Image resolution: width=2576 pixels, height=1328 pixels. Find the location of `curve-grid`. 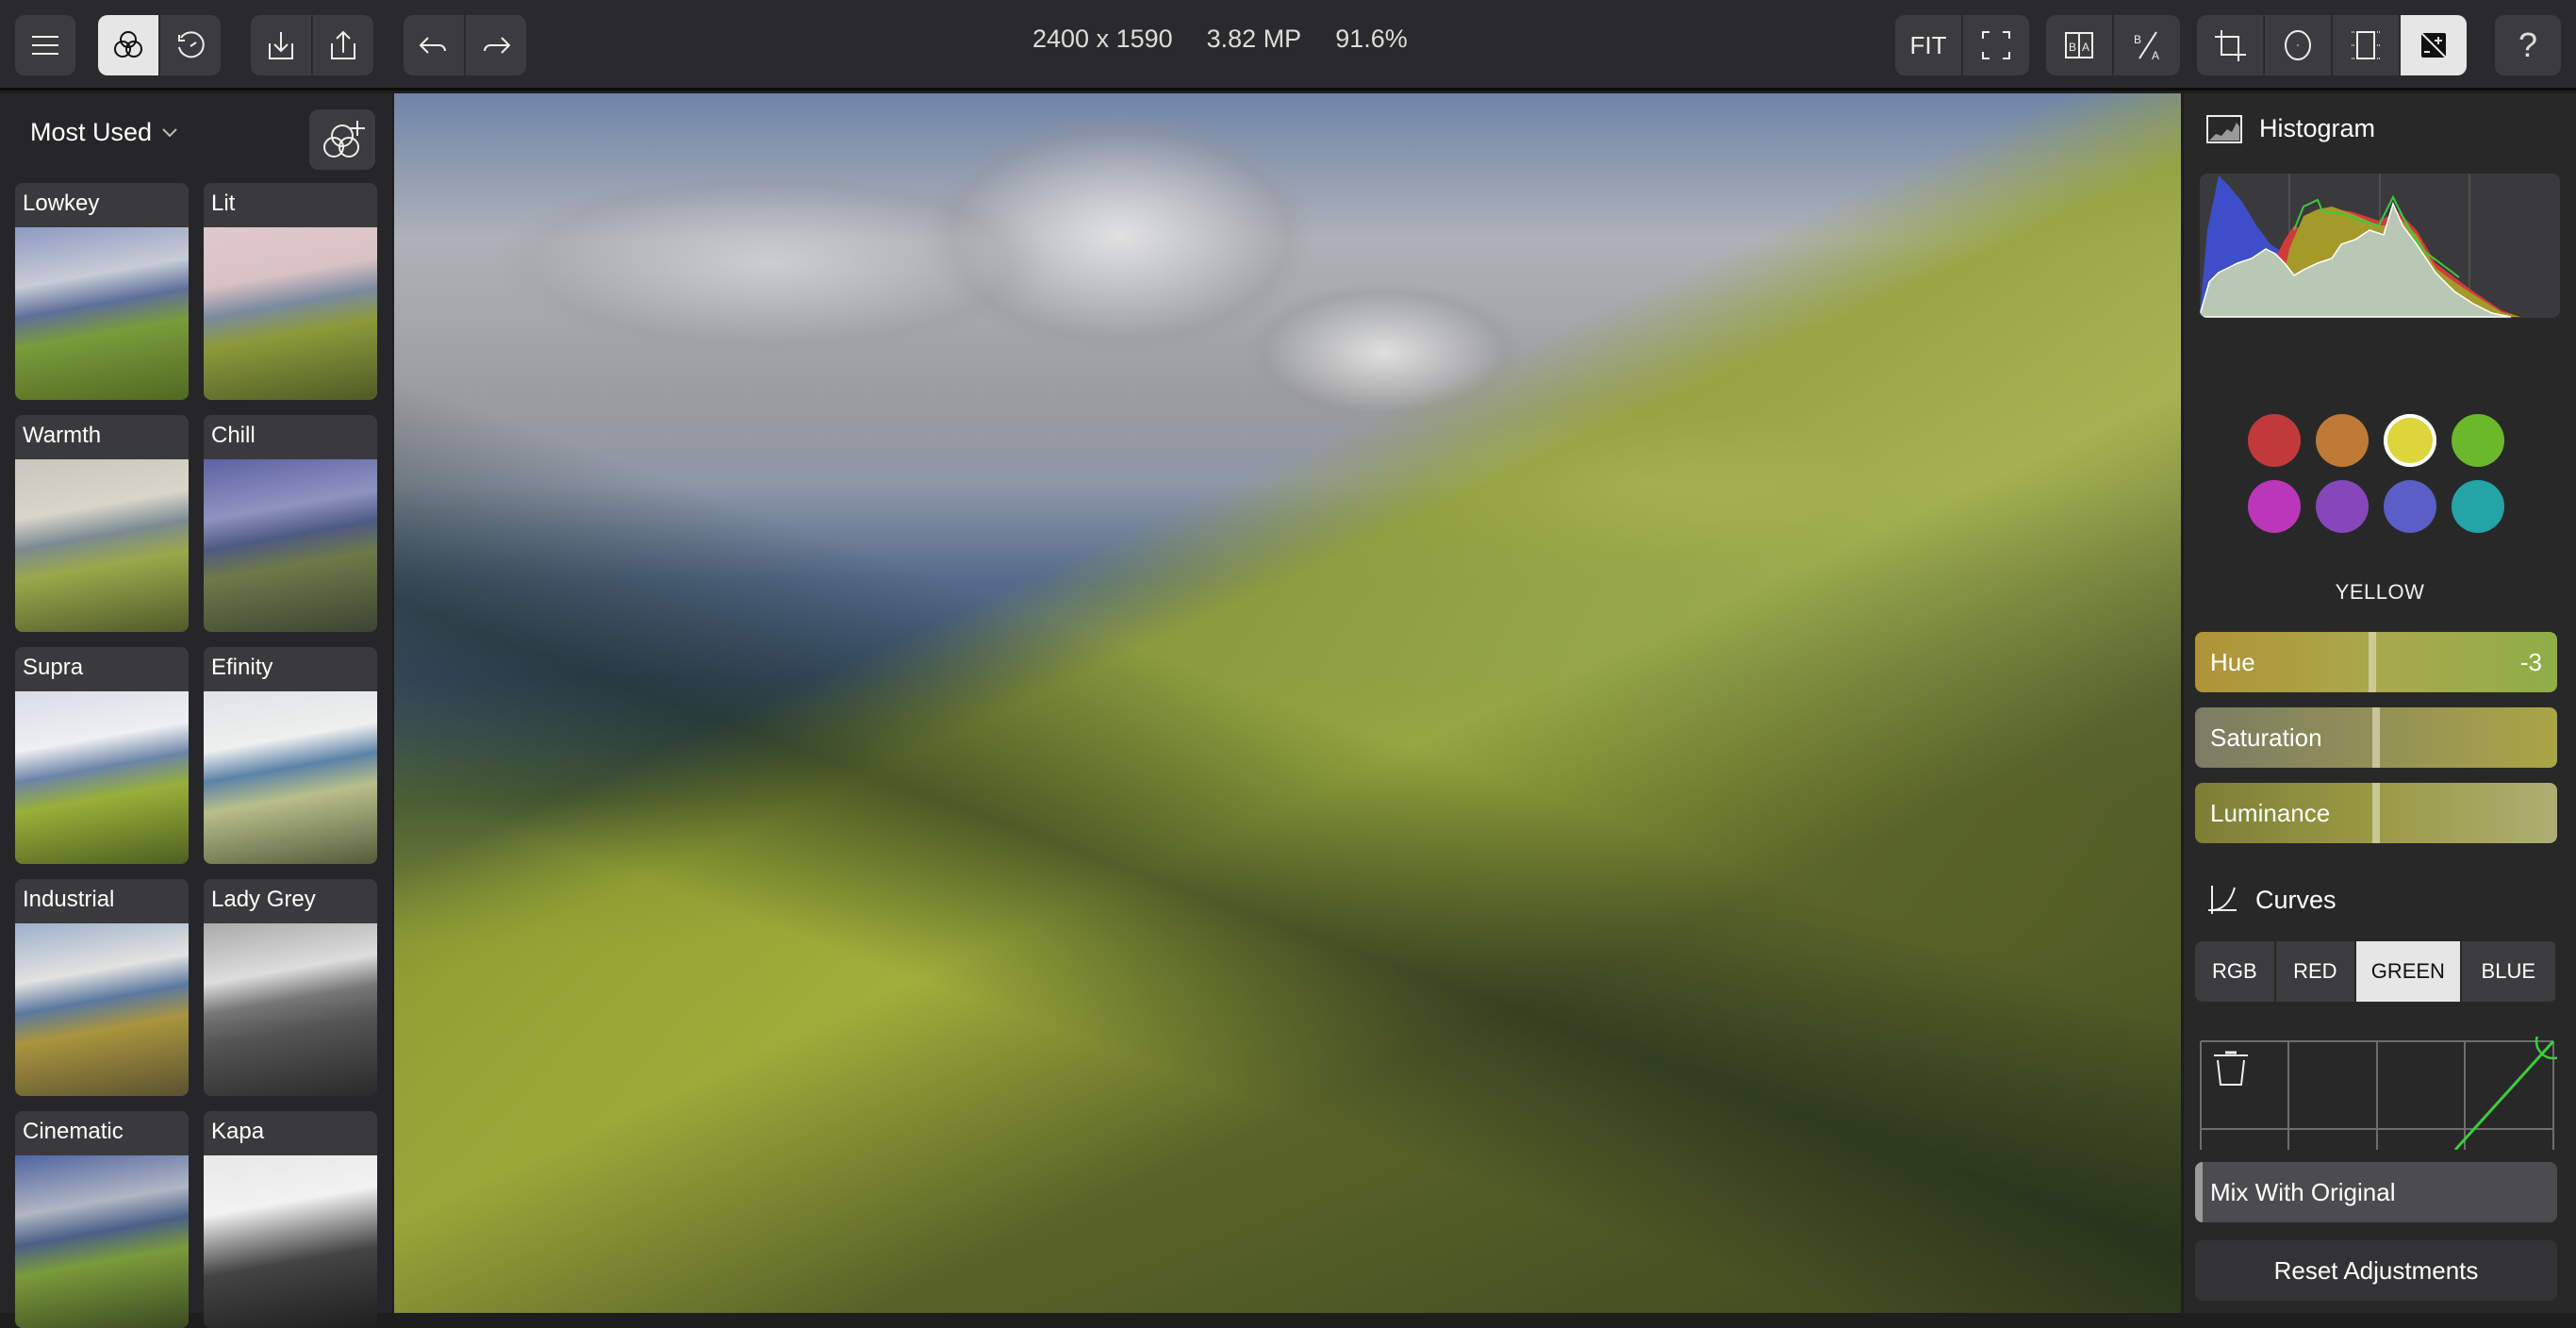

curve-grid is located at coordinates (2377, 1095).